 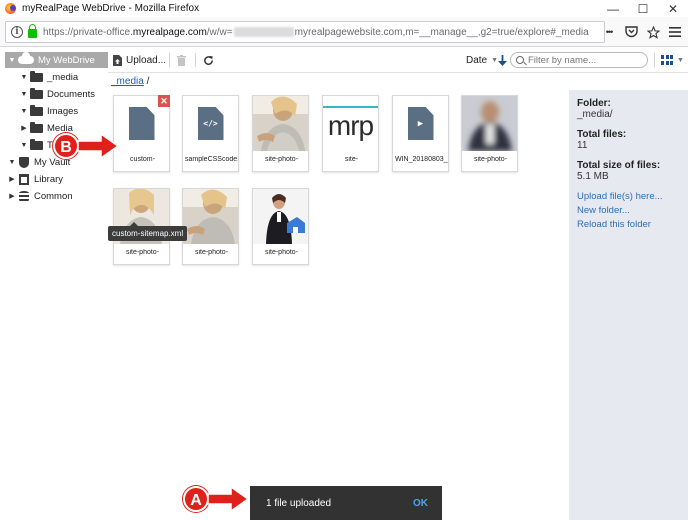 What do you see at coordinates (148, 231) in the screenshot?
I see `file-name-tooltip: custom-sitemap.xml` at bounding box center [148, 231].